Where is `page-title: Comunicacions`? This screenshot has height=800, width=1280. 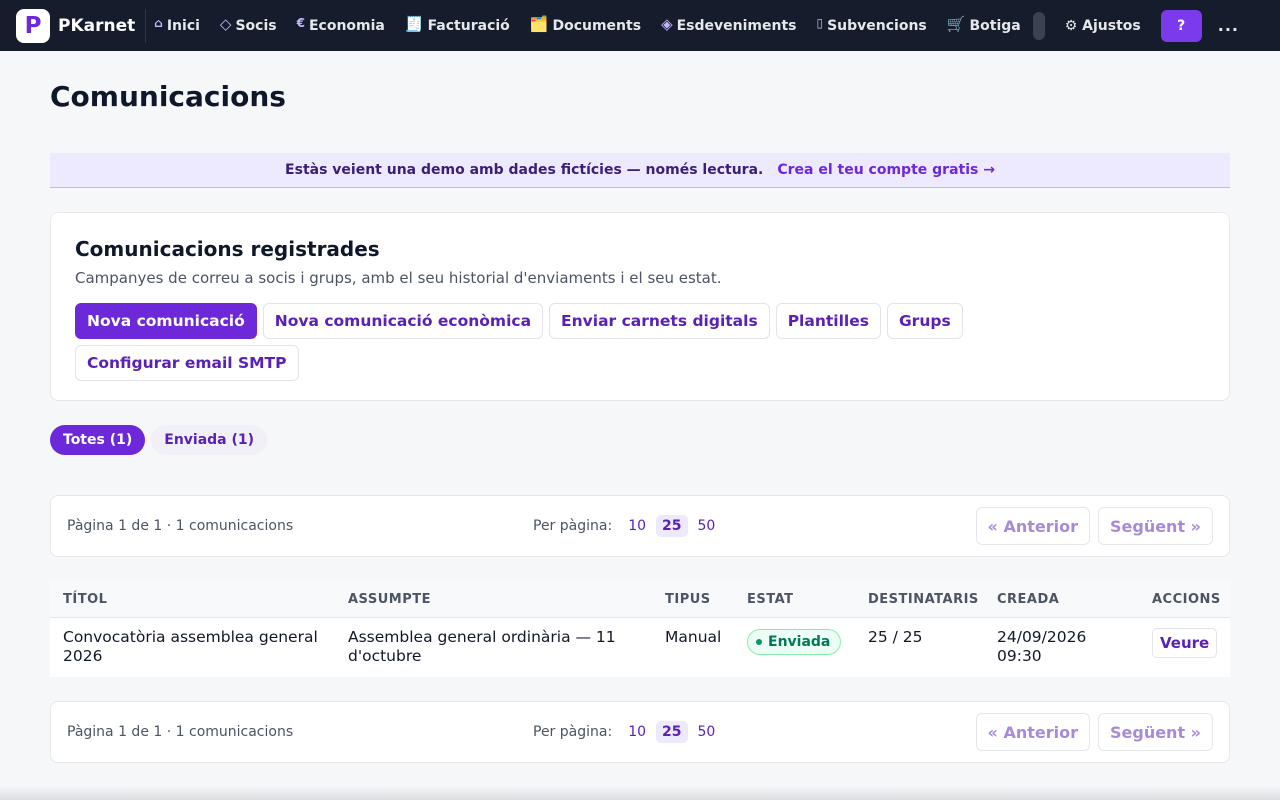 page-title: Comunicacions is located at coordinates (168, 96).